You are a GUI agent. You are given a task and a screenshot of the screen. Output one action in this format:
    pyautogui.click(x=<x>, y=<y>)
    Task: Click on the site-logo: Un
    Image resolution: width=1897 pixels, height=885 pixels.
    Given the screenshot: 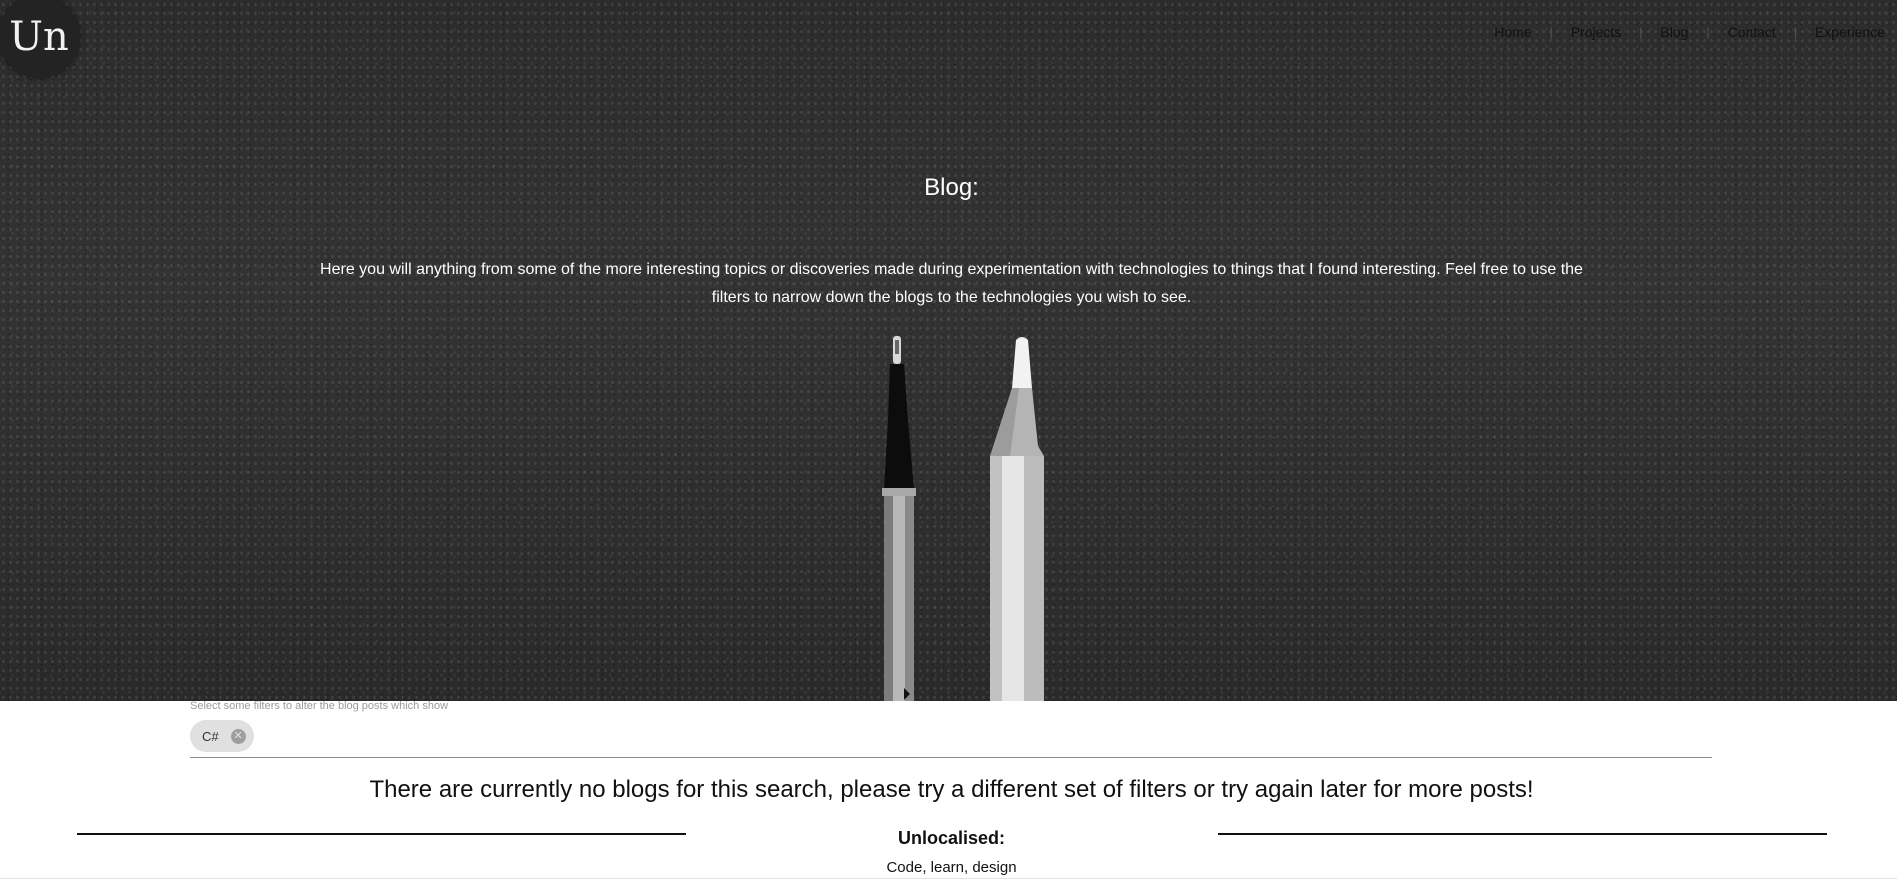 What is the action you would take?
    pyautogui.click(x=40, y=39)
    